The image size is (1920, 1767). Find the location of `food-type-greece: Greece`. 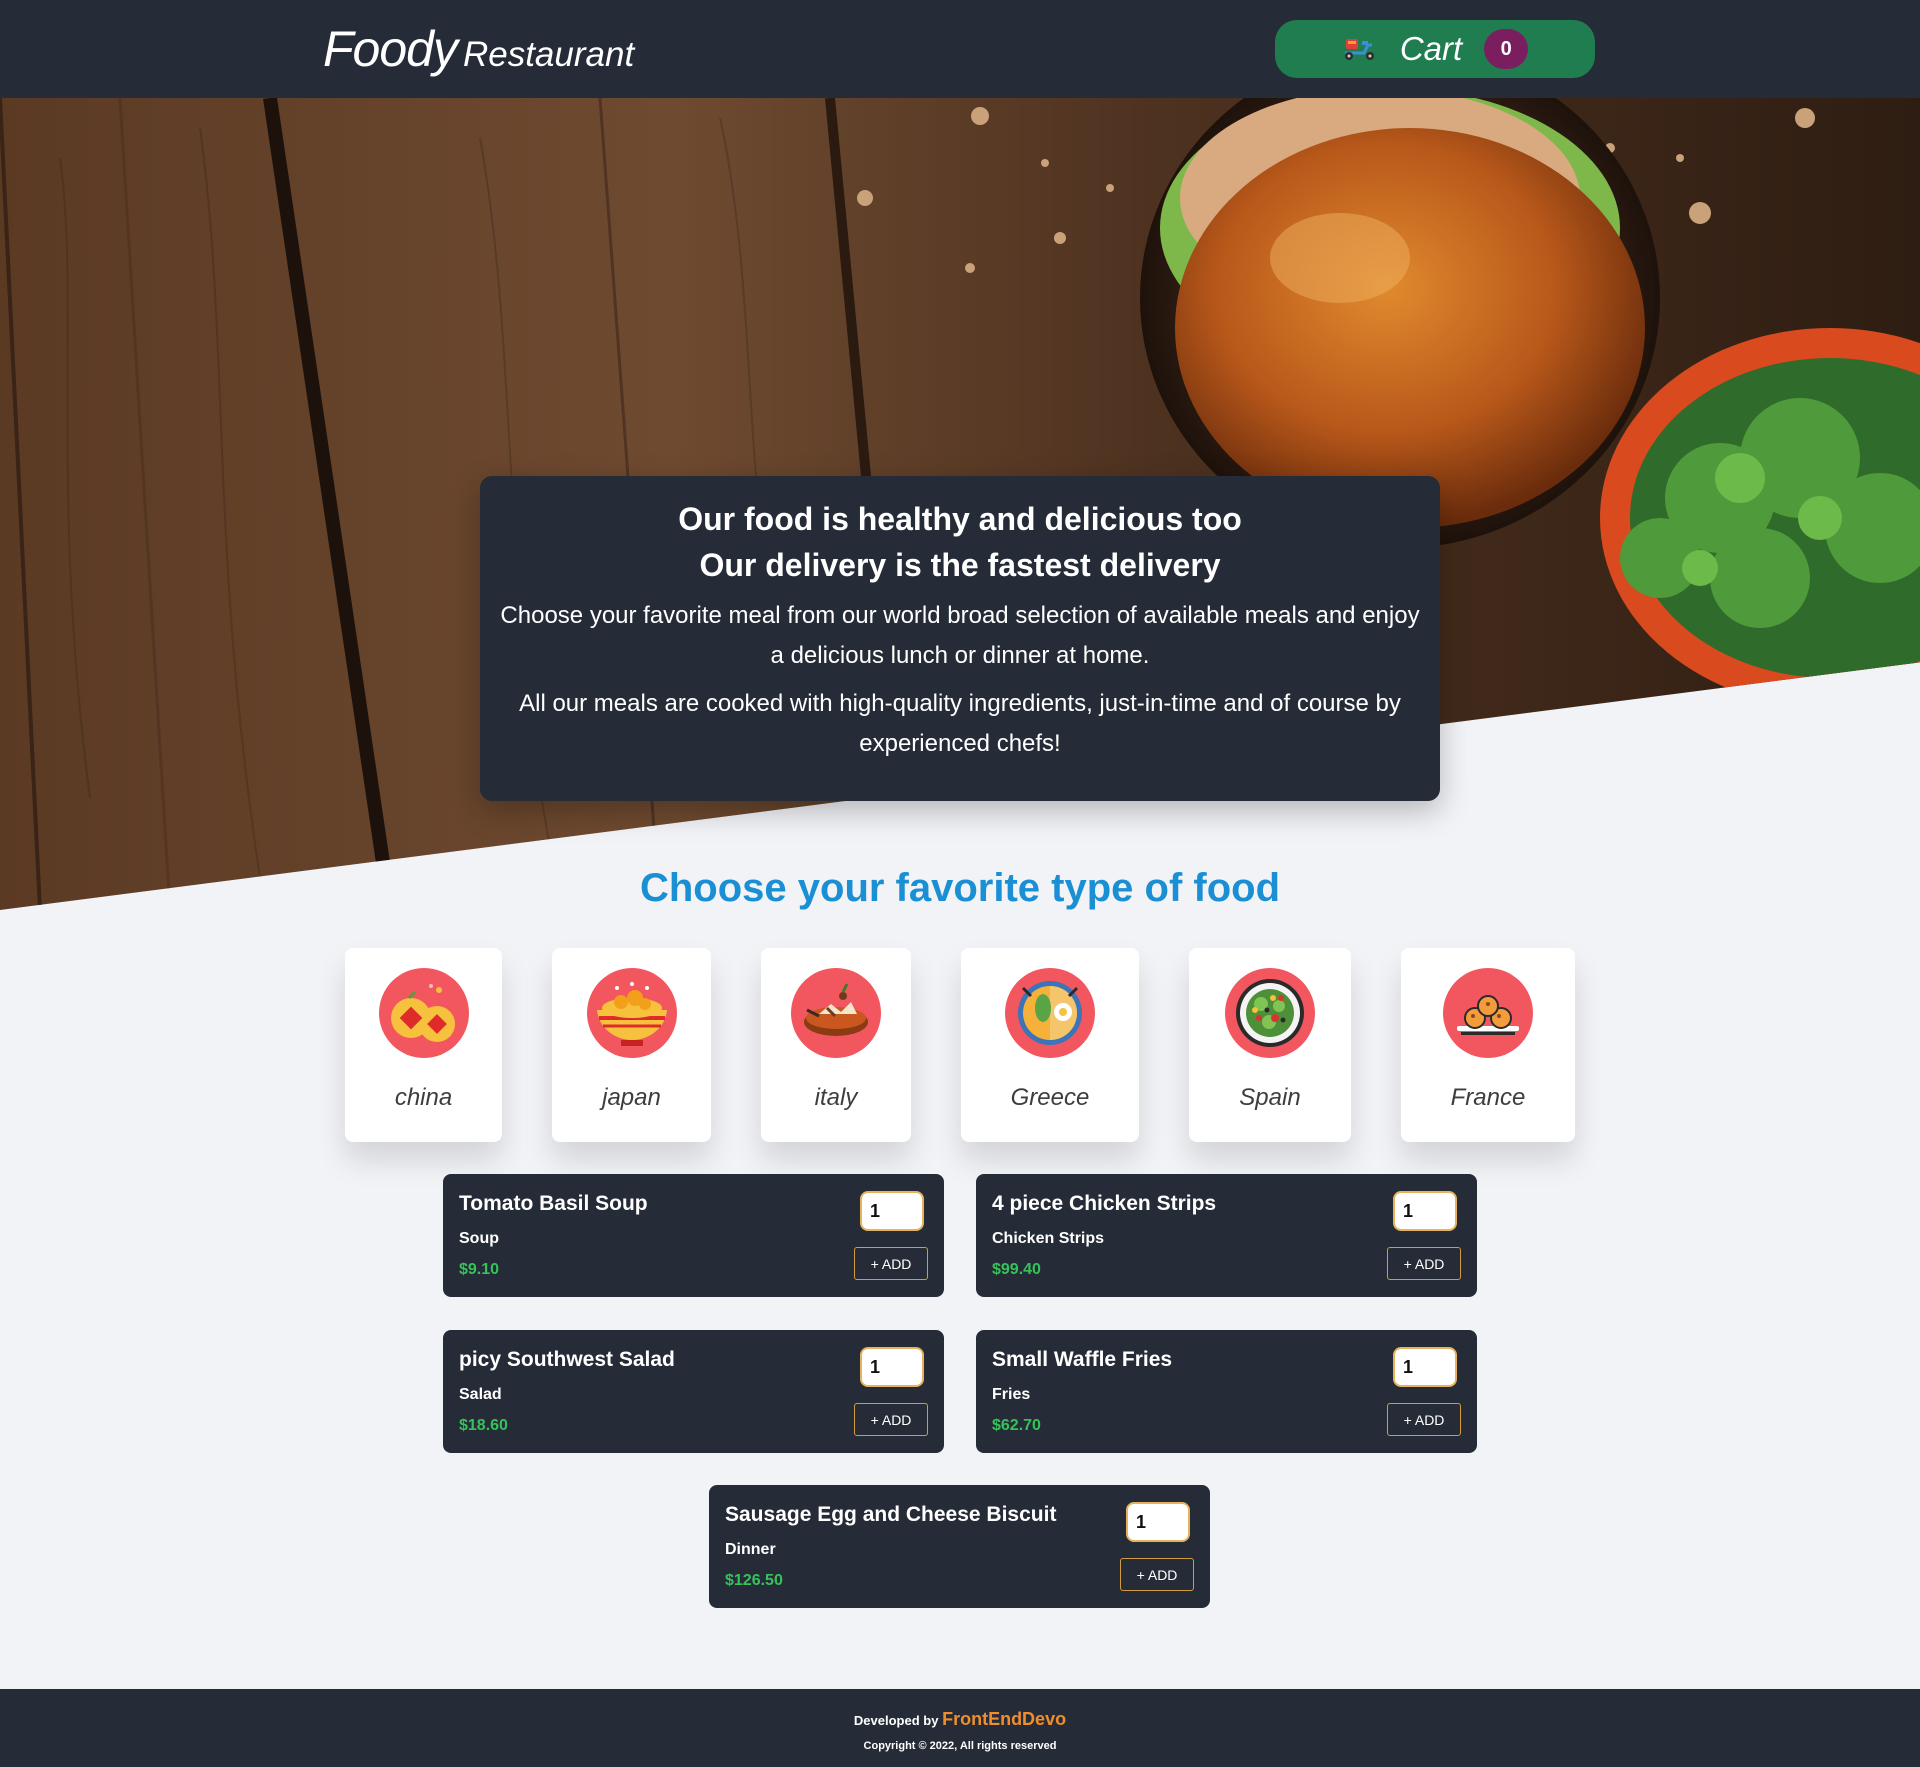

food-type-greece: Greece is located at coordinates (1050, 1045).